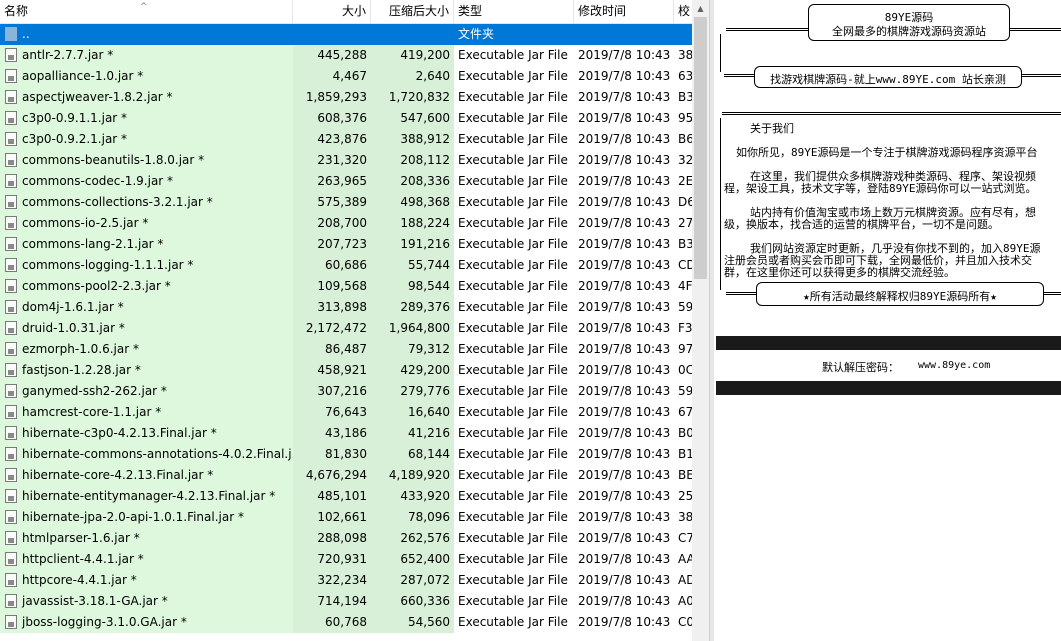 Image resolution: width=1061 pixels, height=641 pixels. What do you see at coordinates (772, 128) in the screenshot?
I see `about-title: 关于我们` at bounding box center [772, 128].